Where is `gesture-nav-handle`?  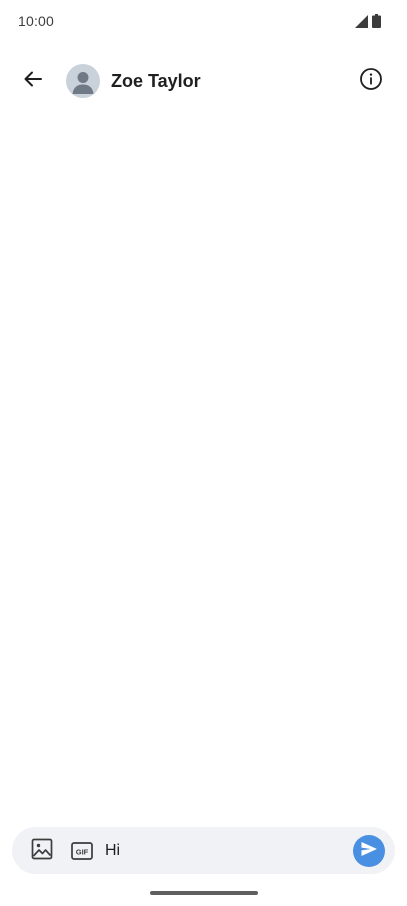 gesture-nav-handle is located at coordinates (204, 893).